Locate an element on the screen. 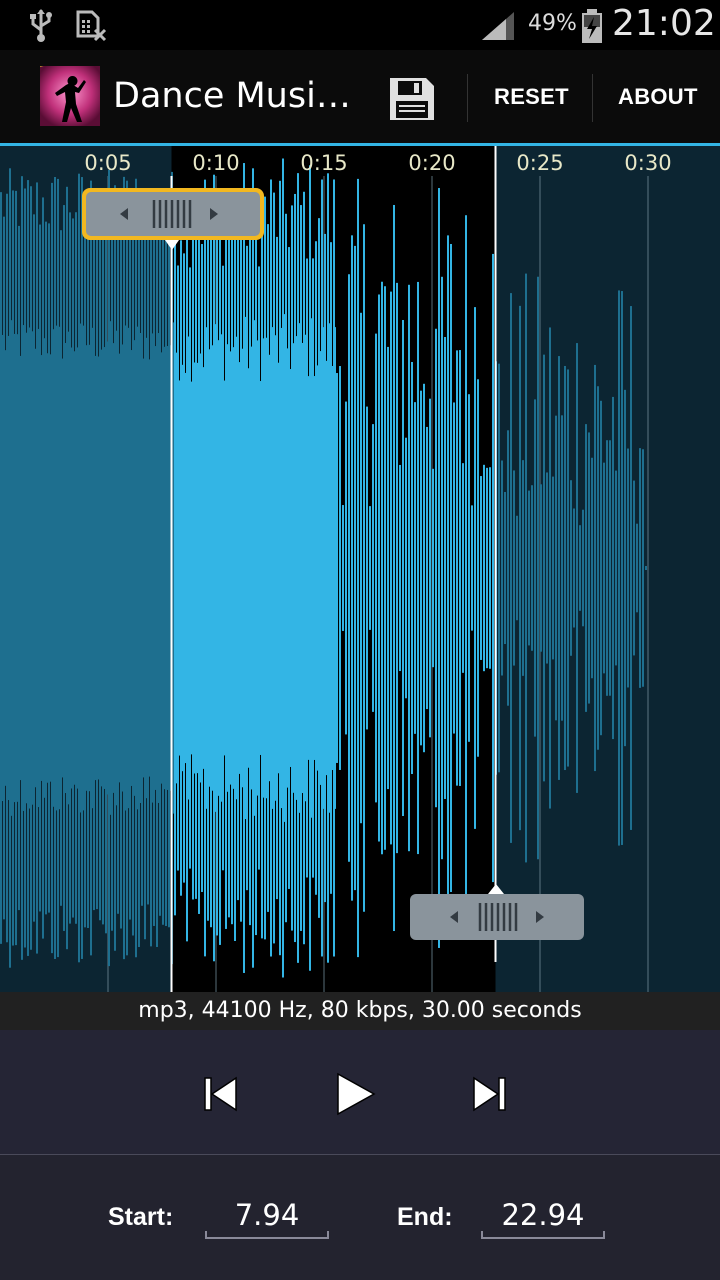  fast-forward-button is located at coordinates (490, 1094).